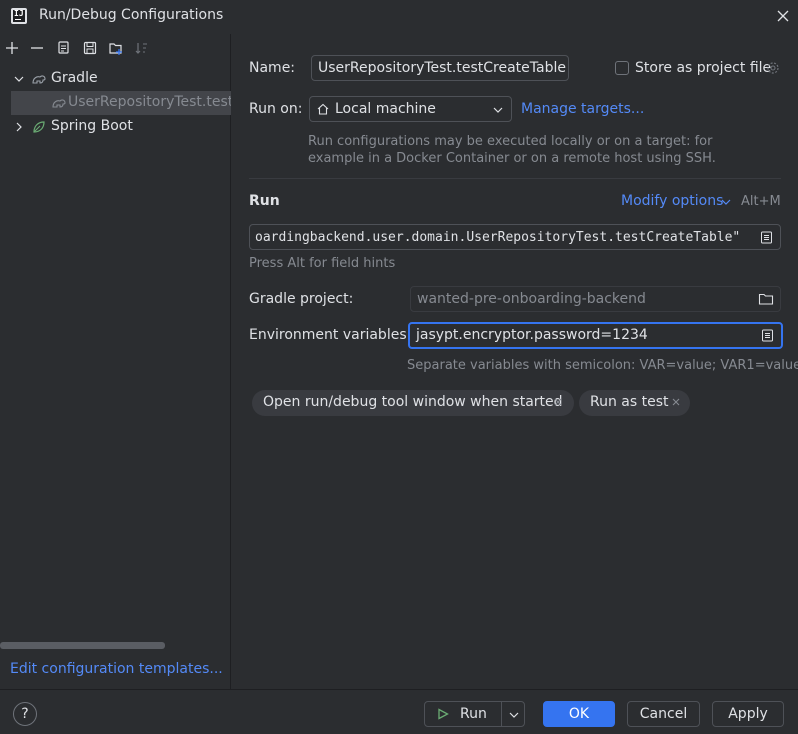  What do you see at coordinates (531, 299) in the screenshot?
I see `gradle-project-value: wanted-pre-onboarding-backend` at bounding box center [531, 299].